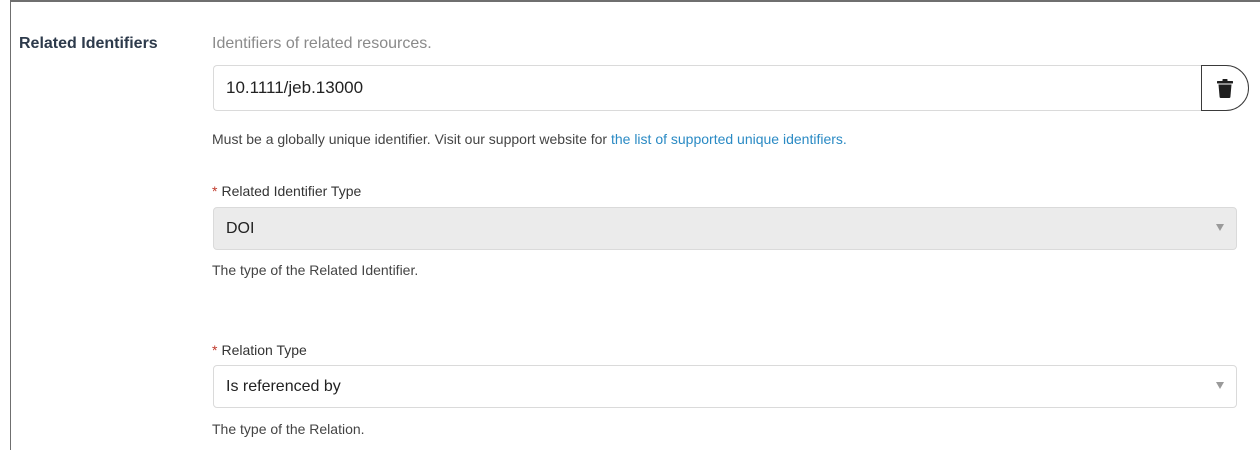 The width and height of the screenshot is (1260, 450). I want to click on delete-identifier-button, so click(1225, 88).